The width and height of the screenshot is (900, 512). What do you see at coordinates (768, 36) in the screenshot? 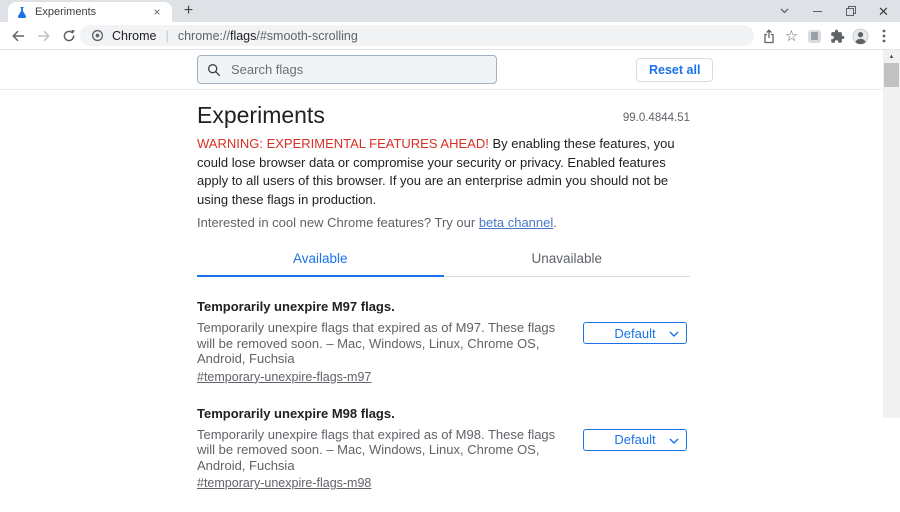
I see `share-icon` at bounding box center [768, 36].